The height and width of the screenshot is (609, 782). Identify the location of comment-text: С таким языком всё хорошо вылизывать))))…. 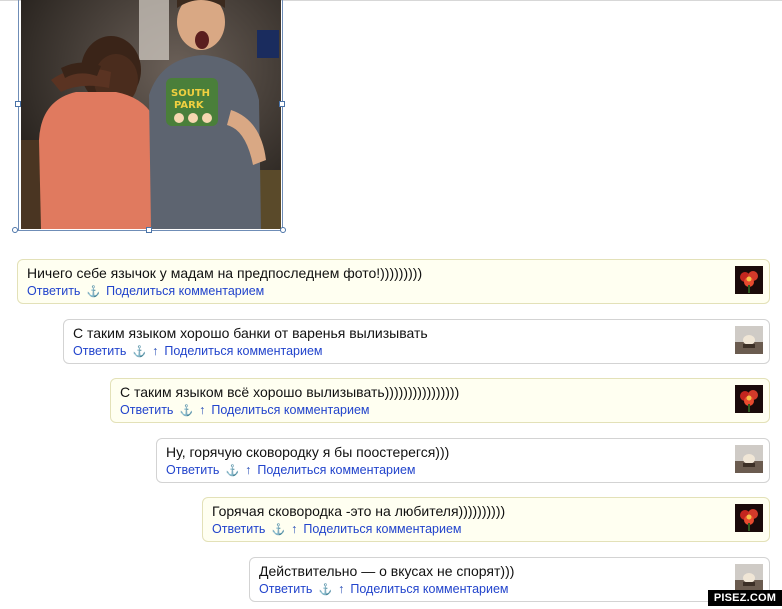
(290, 392).